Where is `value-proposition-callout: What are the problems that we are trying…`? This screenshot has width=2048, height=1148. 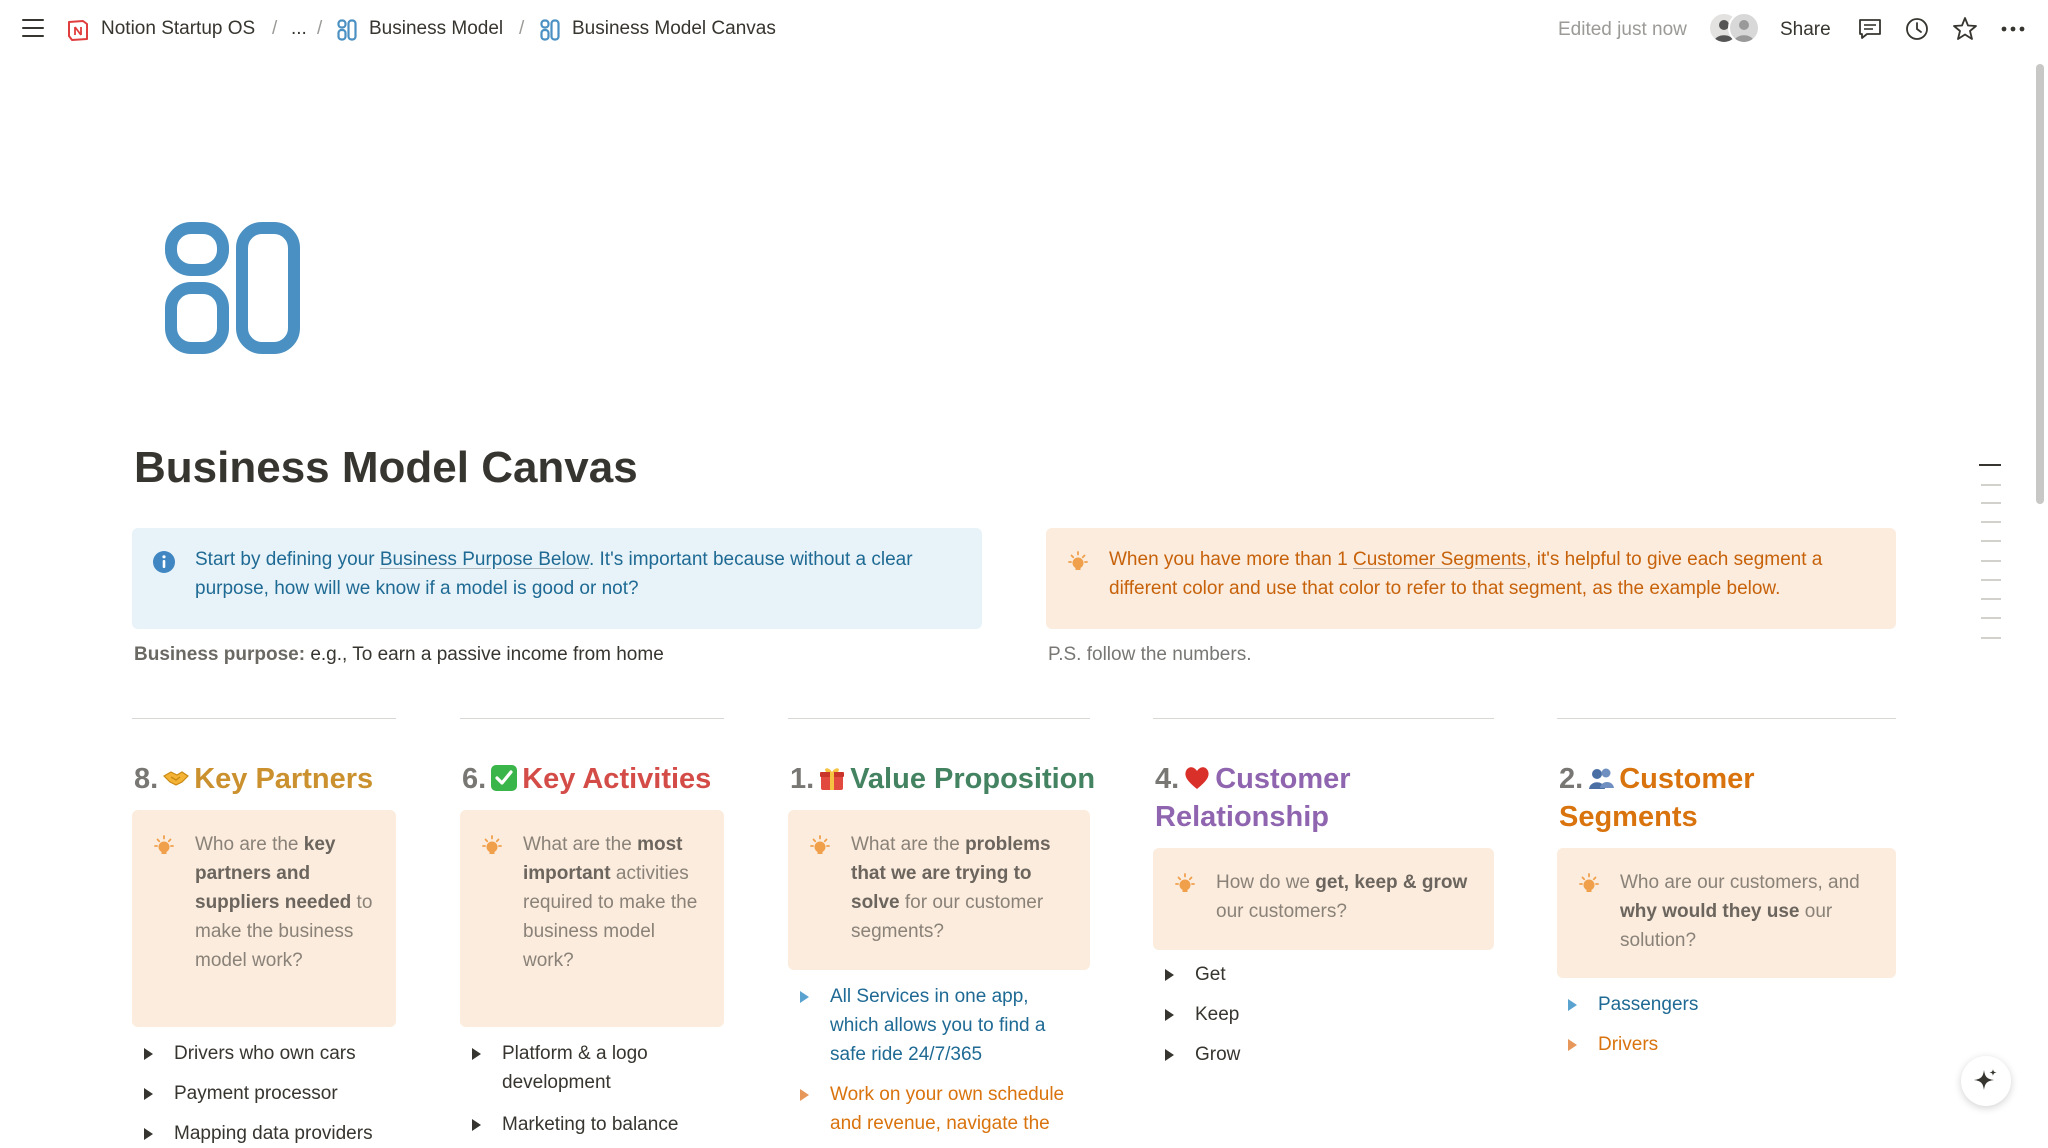
value-proposition-callout: What are the problems that we are trying… is located at coordinates (939, 890).